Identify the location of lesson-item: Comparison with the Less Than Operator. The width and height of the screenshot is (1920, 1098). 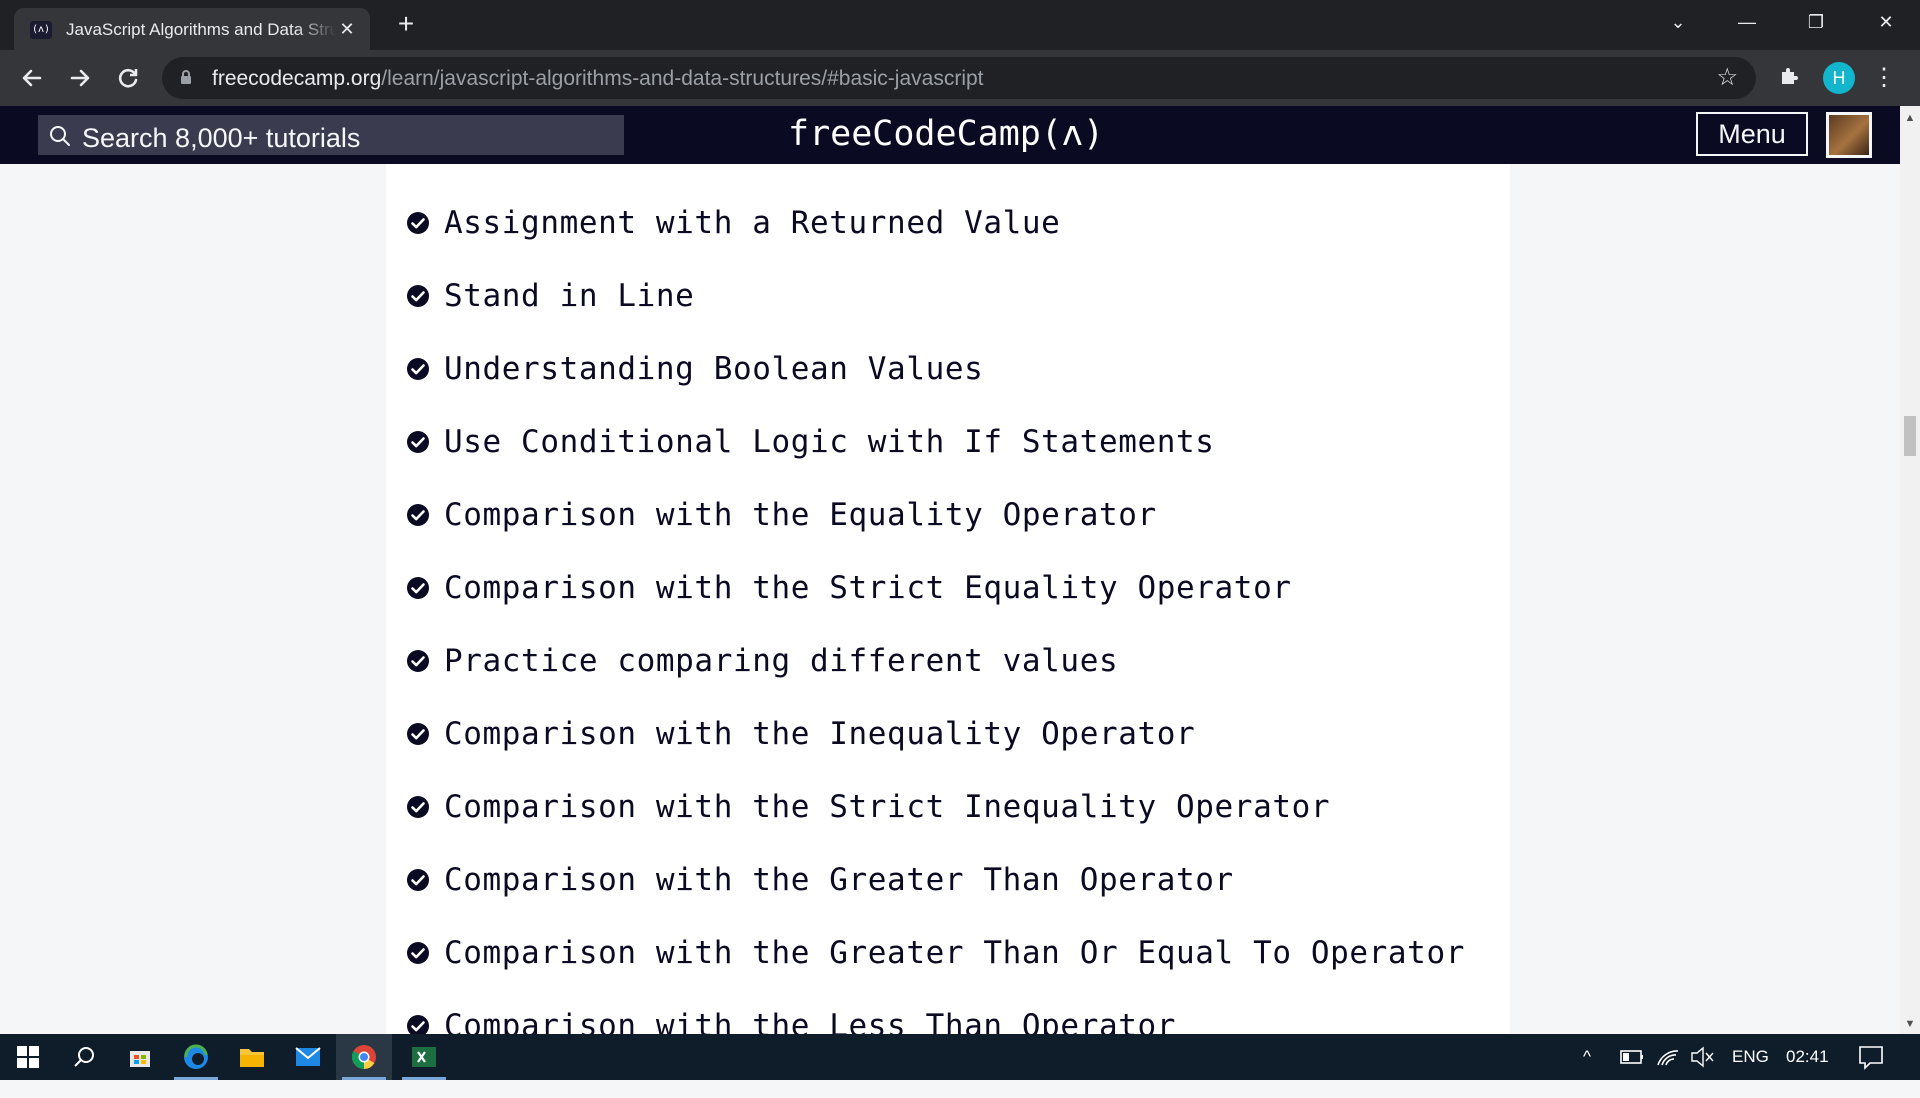
(791, 1019).